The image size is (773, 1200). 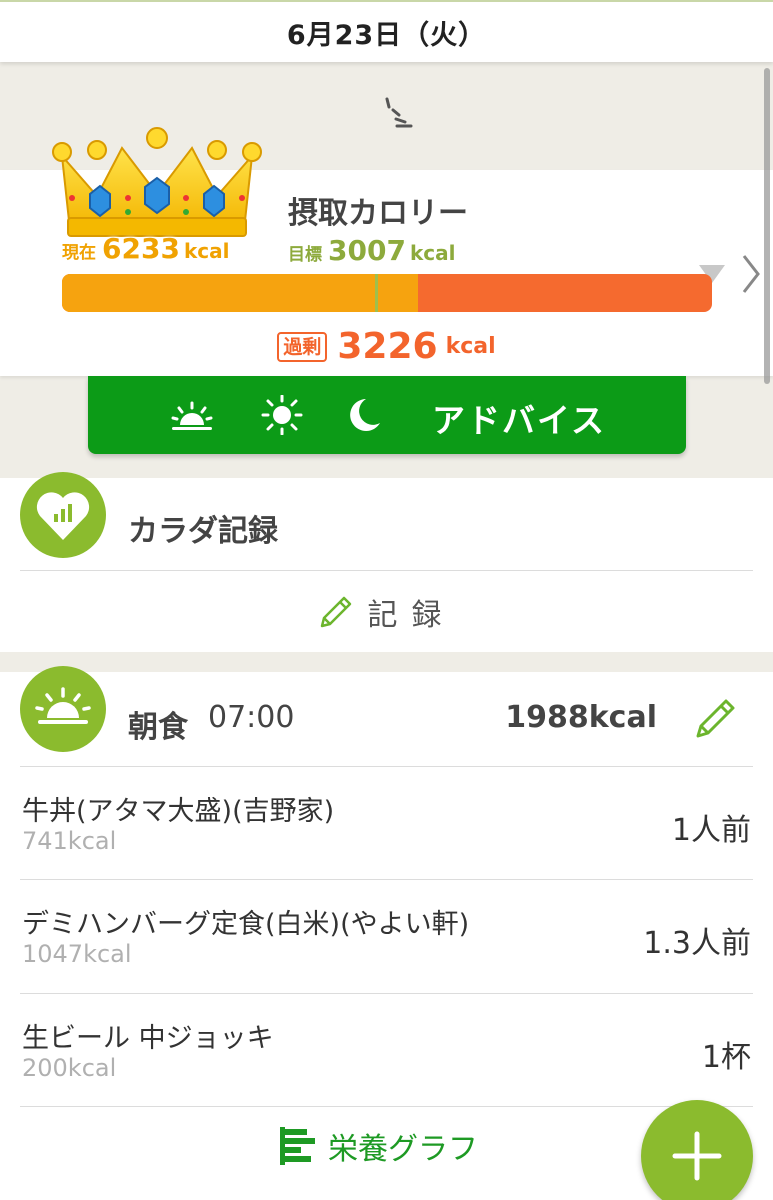 I want to click on food-item: デミハンバーグ定食(白米)(やよい軒) 1047kcal 1.3人前, so click(x=386, y=936).